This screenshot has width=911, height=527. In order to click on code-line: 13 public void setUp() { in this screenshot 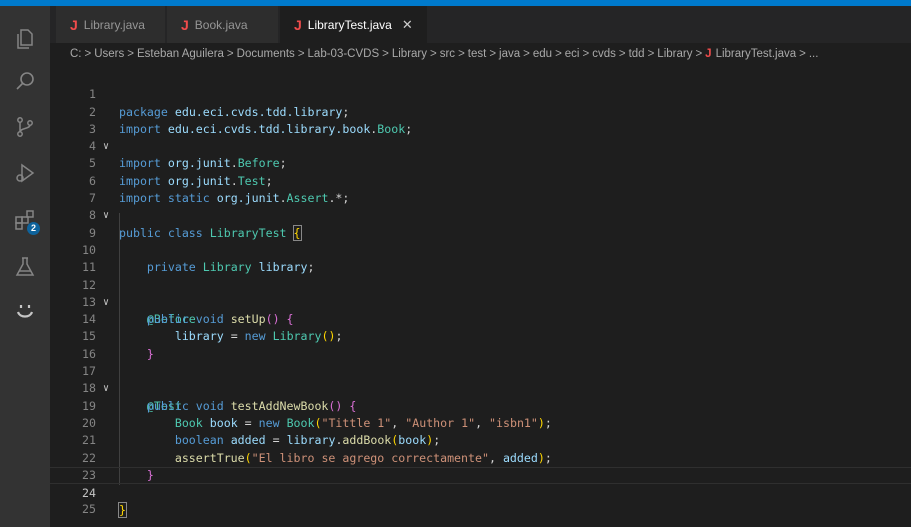, I will do `click(480, 301)`.